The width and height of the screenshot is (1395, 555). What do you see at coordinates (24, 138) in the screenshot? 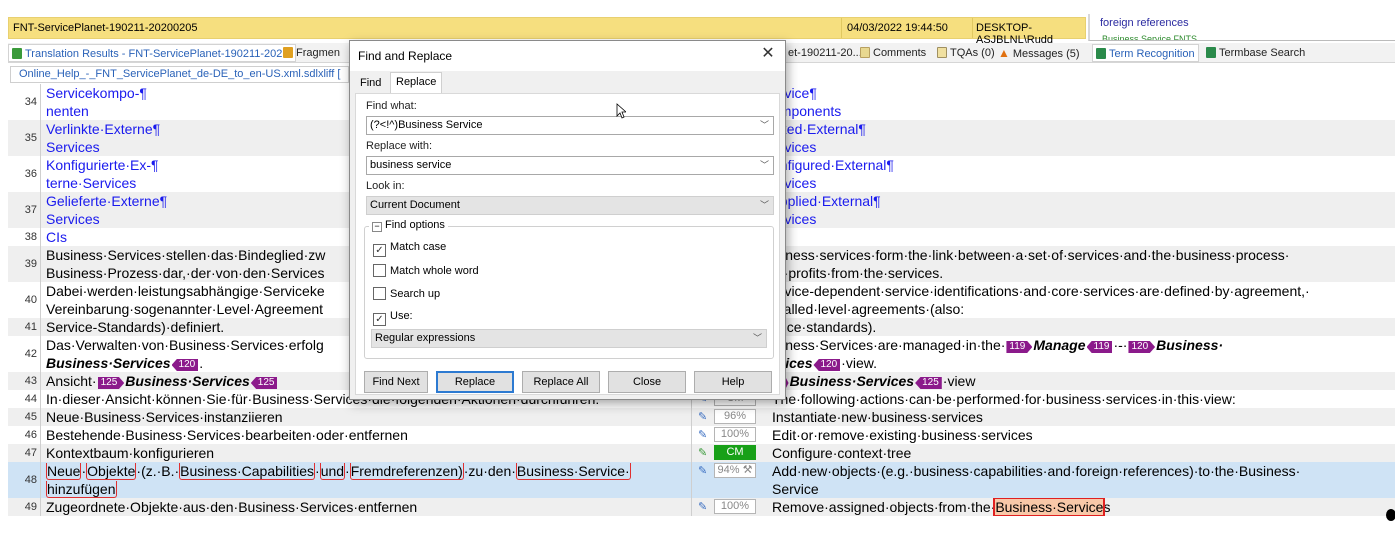
I see `segment-number: 35` at bounding box center [24, 138].